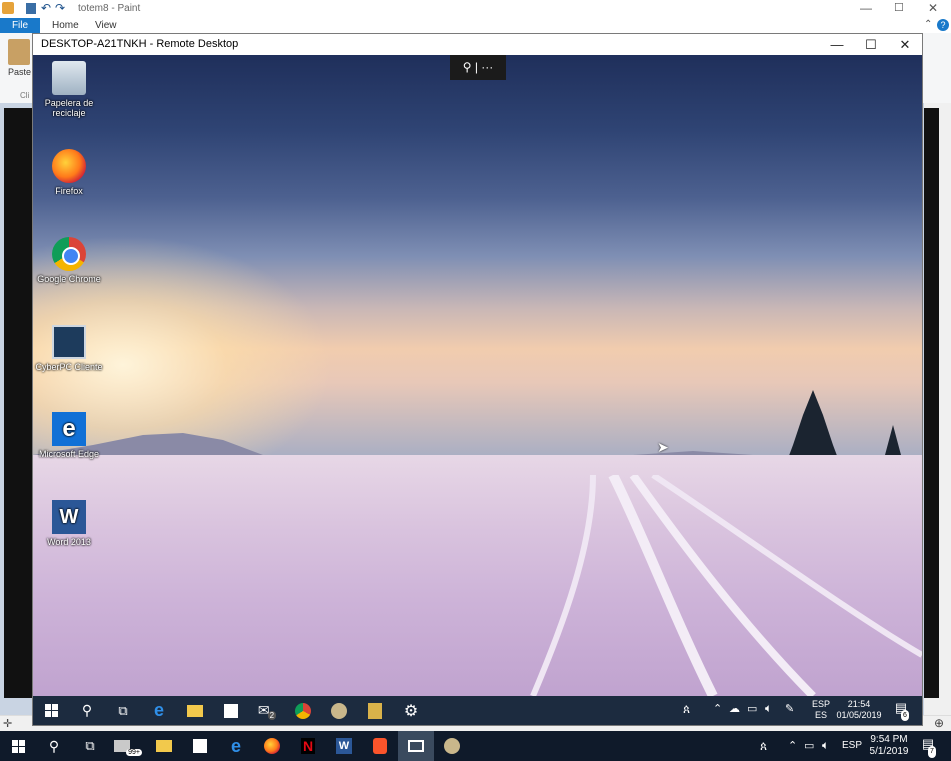 The height and width of the screenshot is (761, 951). What do you see at coordinates (303, 710) in the screenshot?
I see `taskbar-chrome` at bounding box center [303, 710].